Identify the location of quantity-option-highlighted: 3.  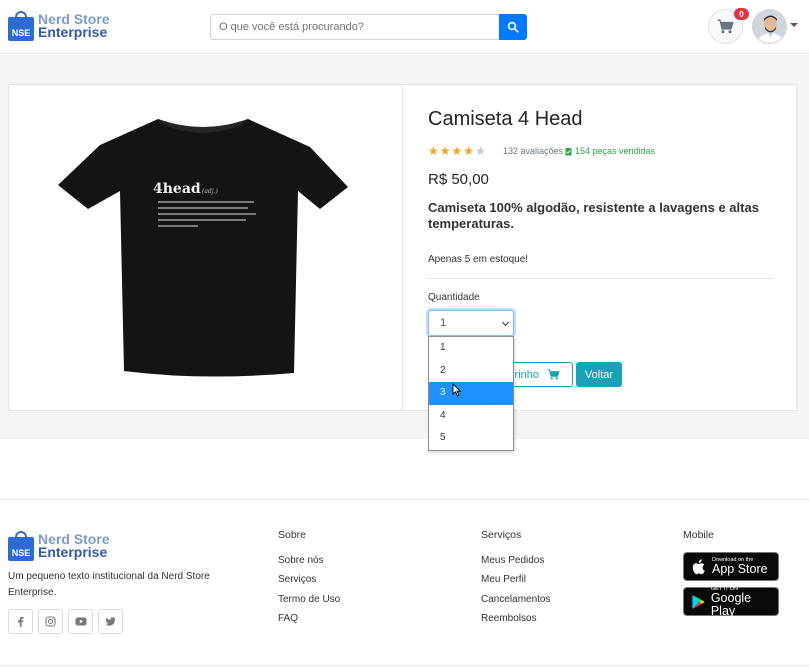
(471, 393).